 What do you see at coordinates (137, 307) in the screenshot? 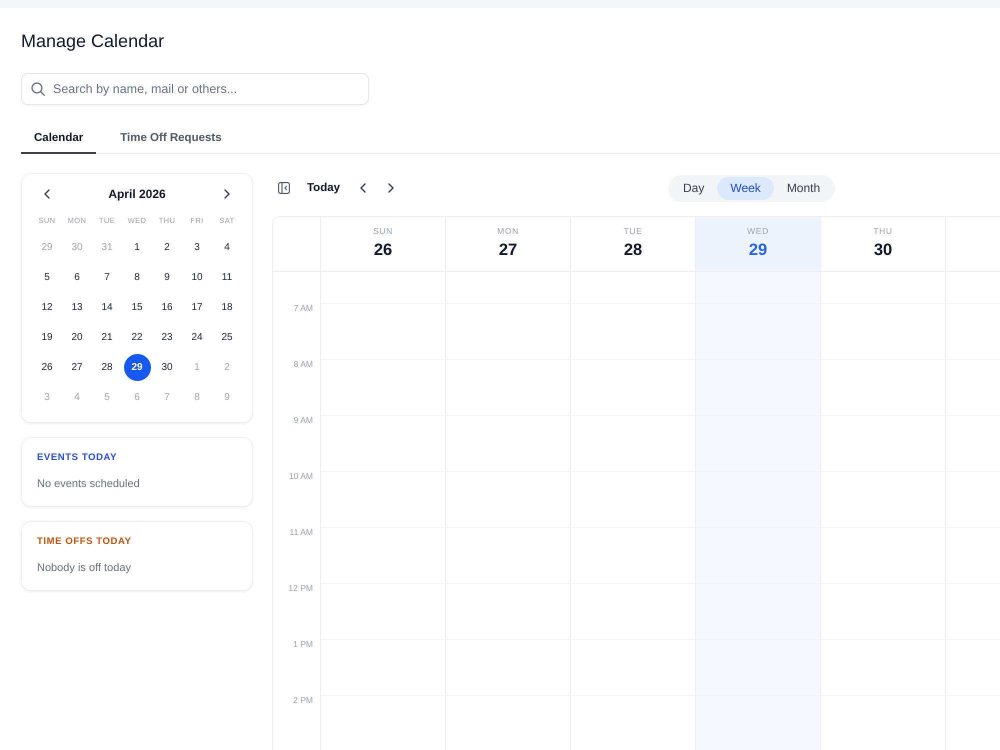
I see `calendar-day: 15` at bounding box center [137, 307].